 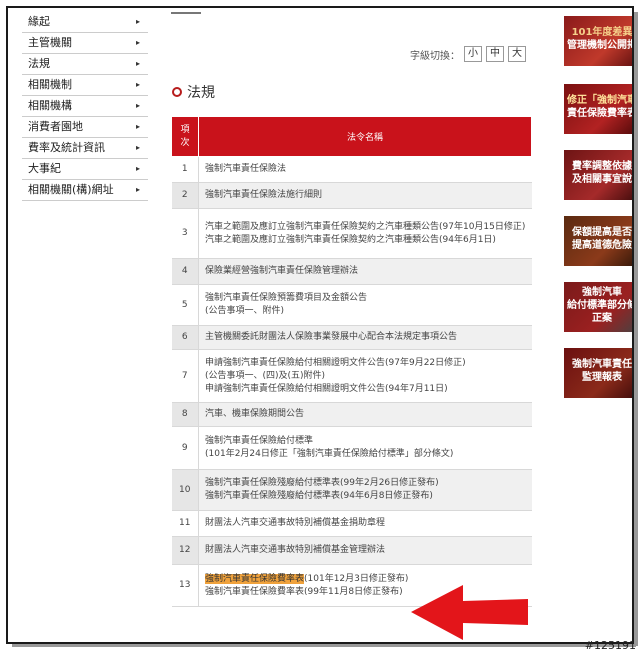 I want to click on promo-banner: 保額提高是否 提高道德危險, so click(x=598, y=241).